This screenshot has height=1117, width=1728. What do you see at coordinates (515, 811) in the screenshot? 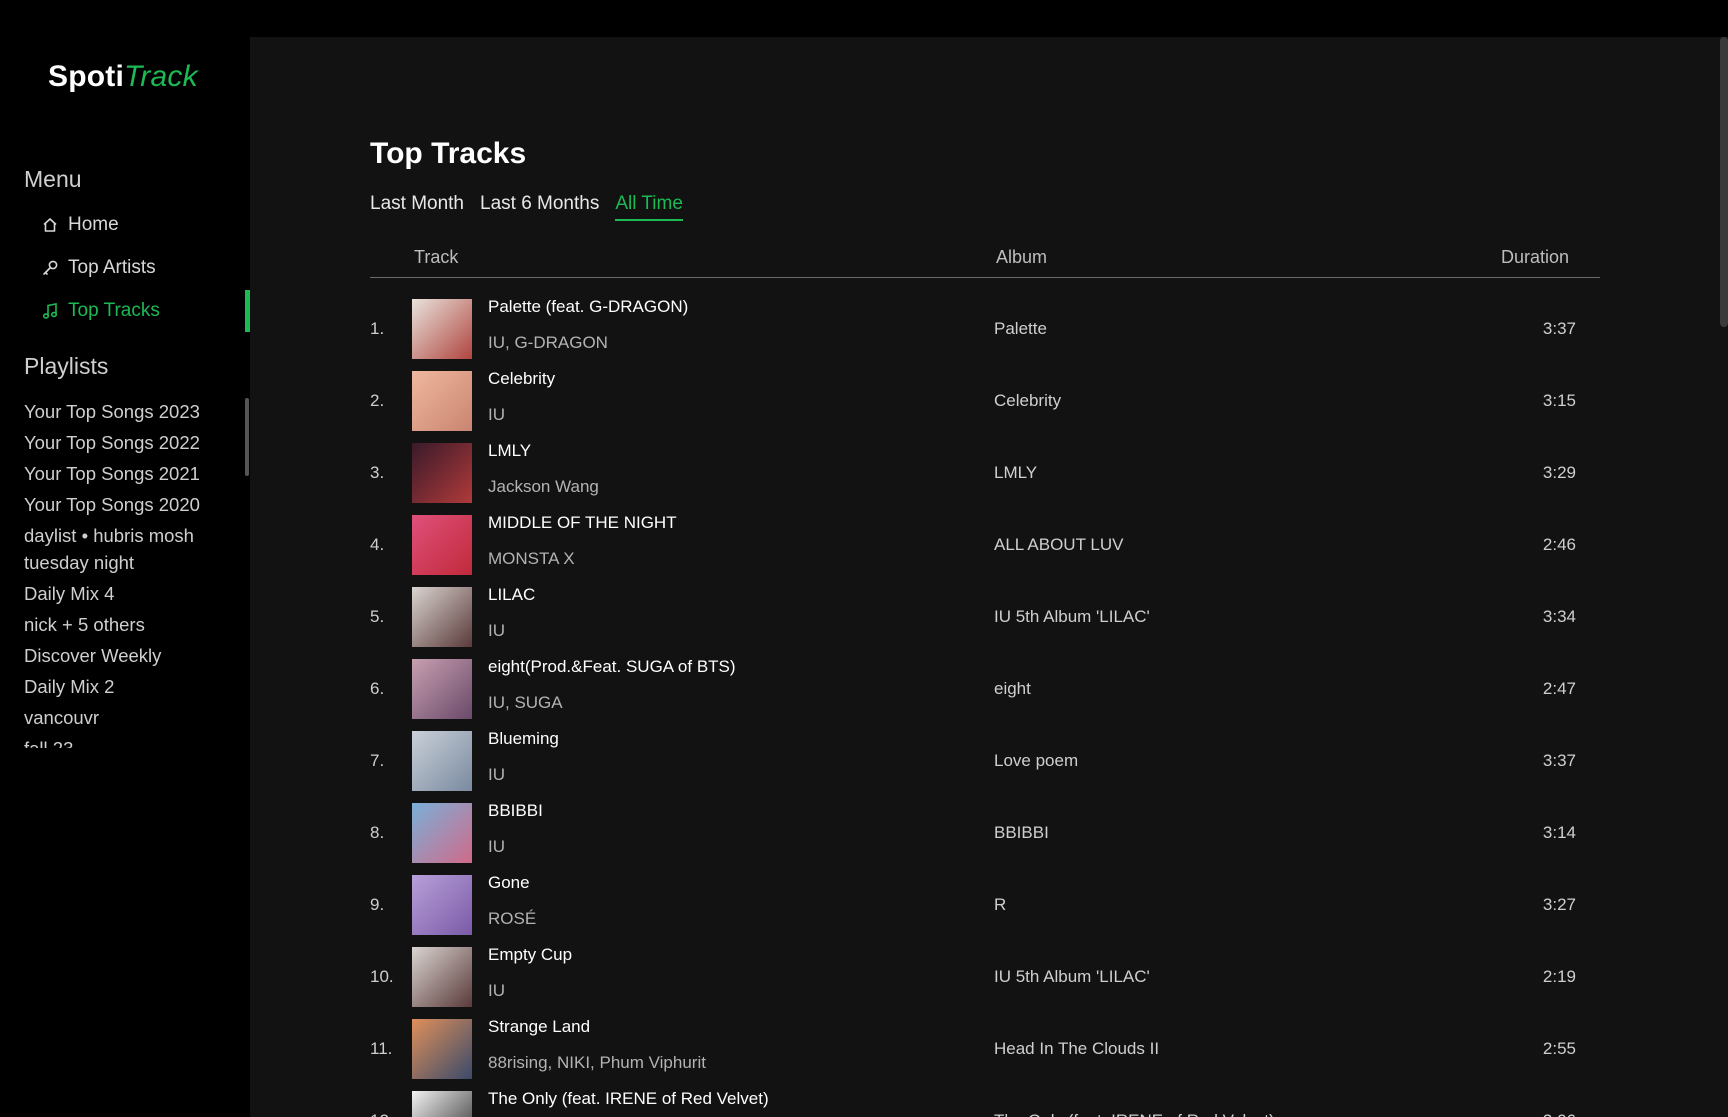
I see `track-name: BBIBBI` at bounding box center [515, 811].